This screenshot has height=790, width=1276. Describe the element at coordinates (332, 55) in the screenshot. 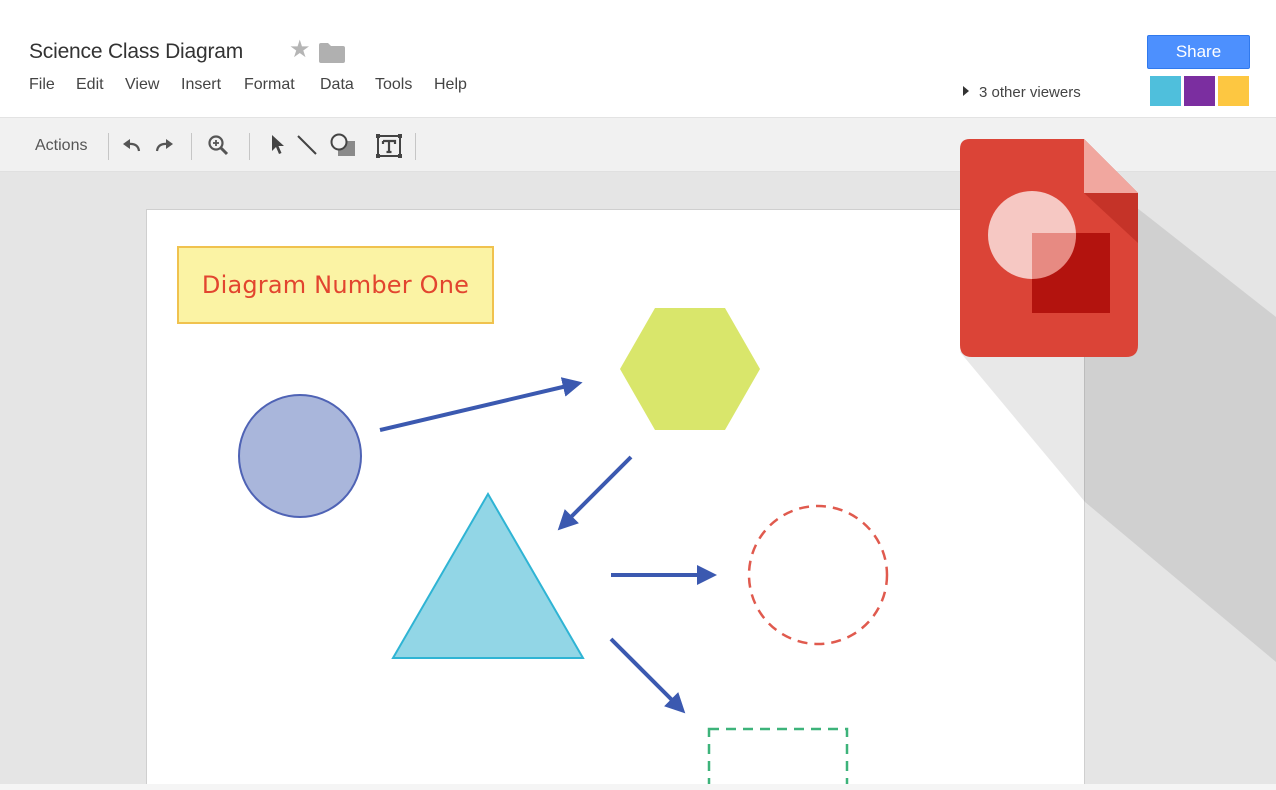

I see `folder-icon` at that location.